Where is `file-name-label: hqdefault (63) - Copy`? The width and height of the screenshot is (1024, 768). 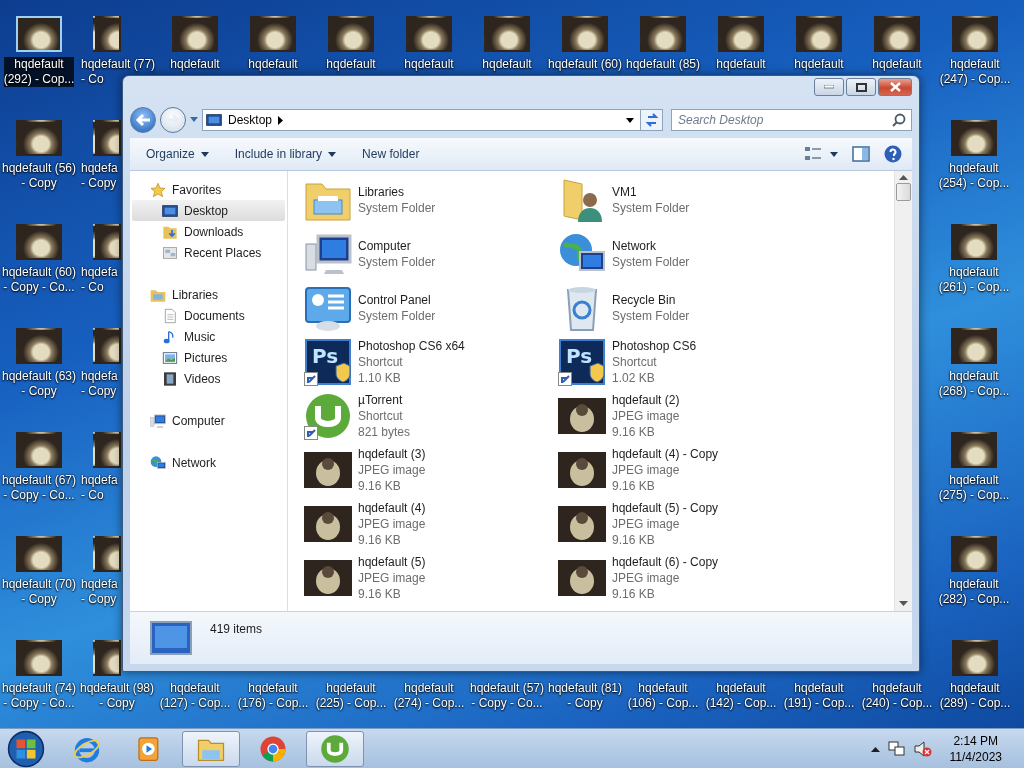
file-name-label: hqdefault (63) - Copy is located at coordinates (39, 384).